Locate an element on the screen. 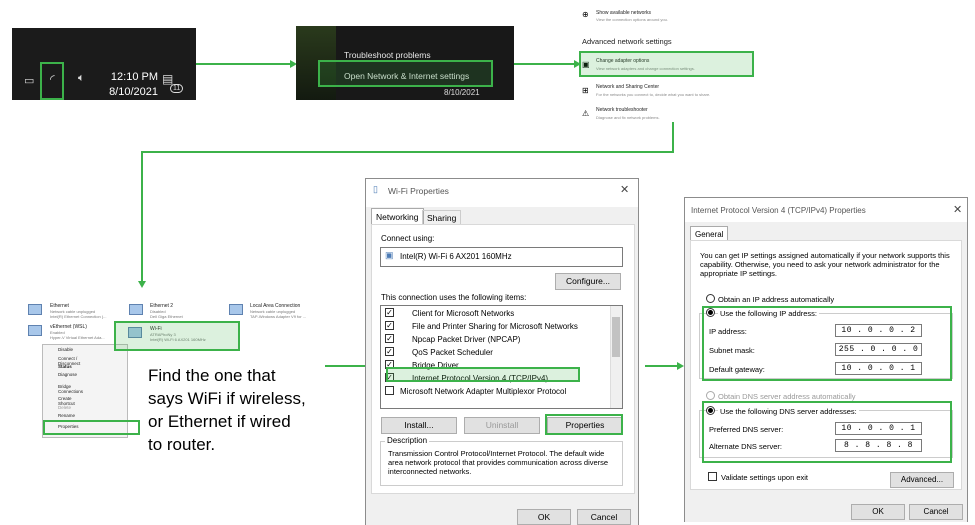  properties-highlight is located at coordinates (91, 427).